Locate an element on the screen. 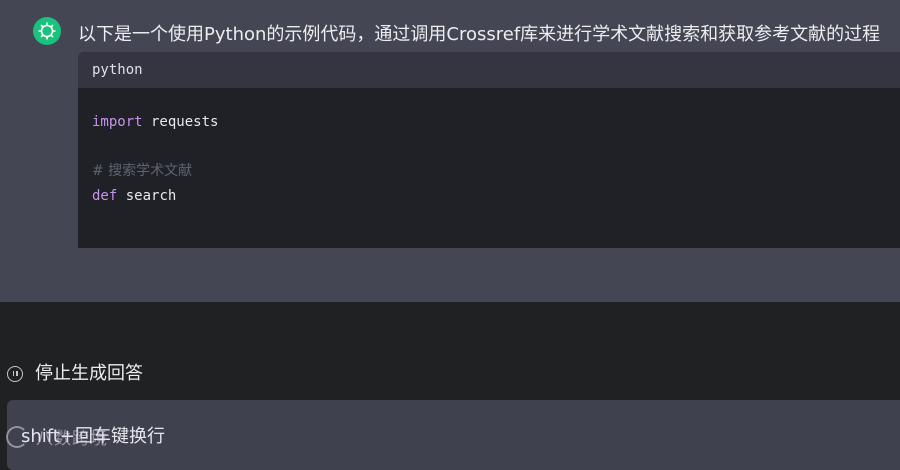 This screenshot has width=900, height=470. watermark: 八数跨境 is located at coordinates (57, 436).